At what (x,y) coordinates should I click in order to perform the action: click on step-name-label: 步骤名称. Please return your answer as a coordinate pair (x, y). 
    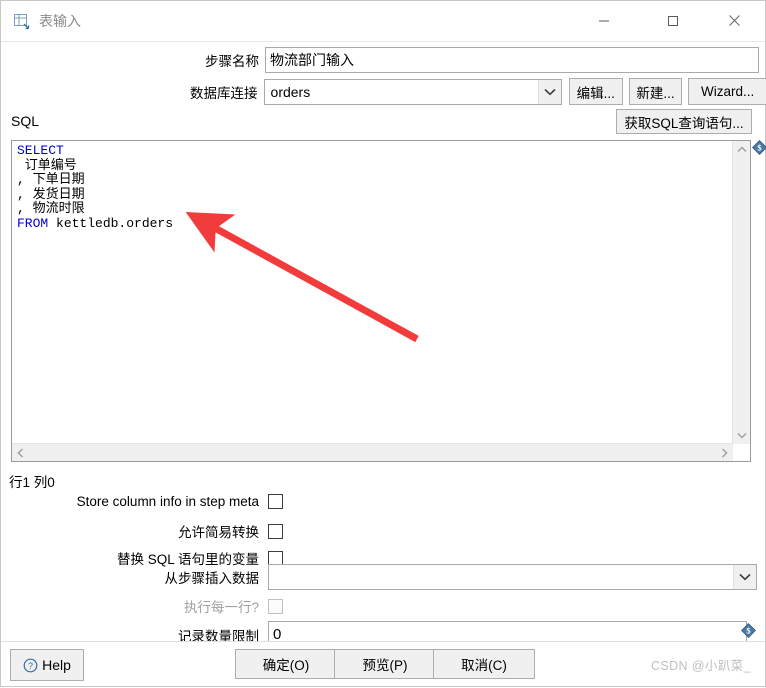
    Looking at the image, I should click on (232, 61).